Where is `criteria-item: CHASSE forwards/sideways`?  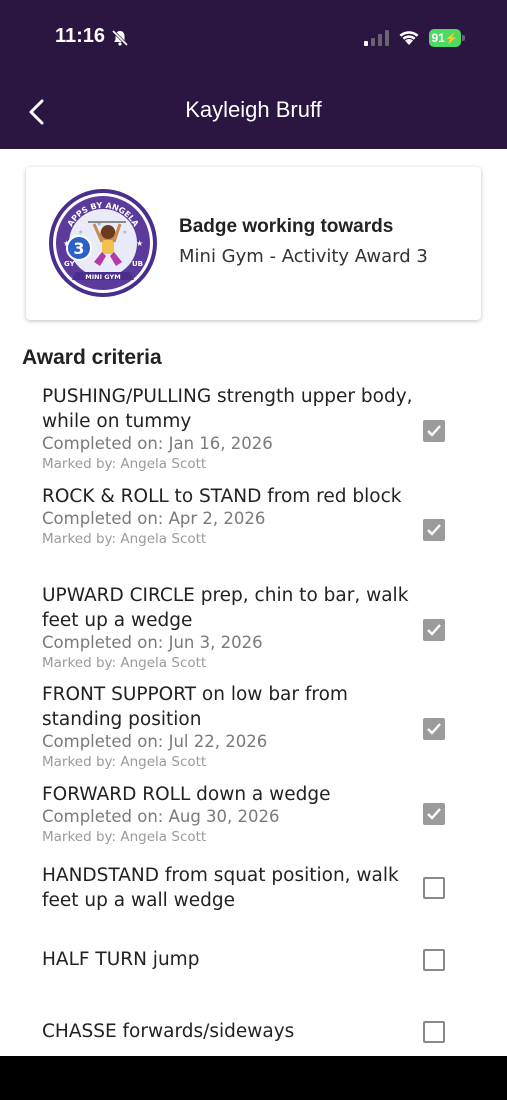 criteria-item: CHASSE forwards/sideways is located at coordinates (237, 1031).